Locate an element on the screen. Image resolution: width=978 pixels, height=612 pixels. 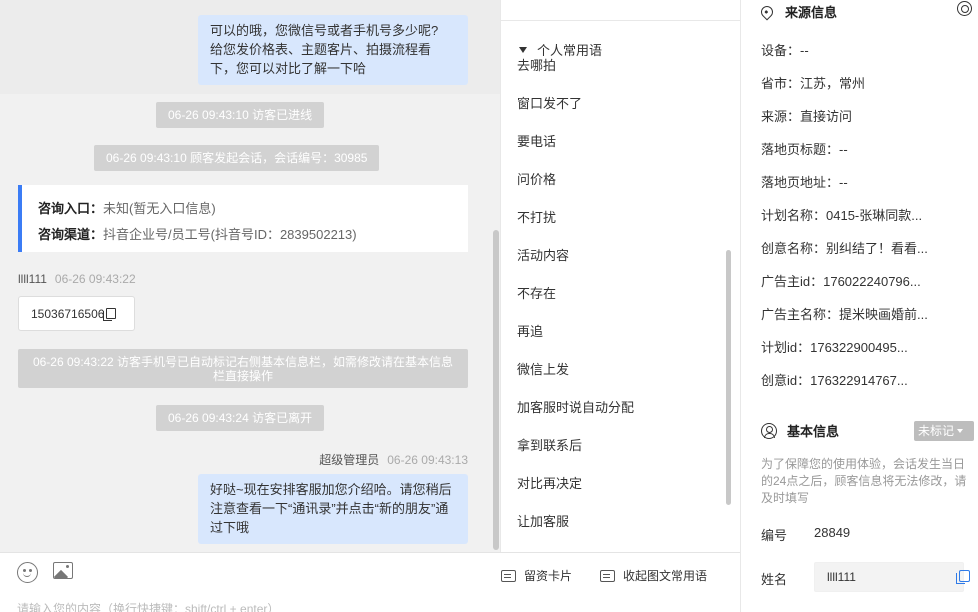
phrase-item: 微信上发 is located at coordinates (543, 368).